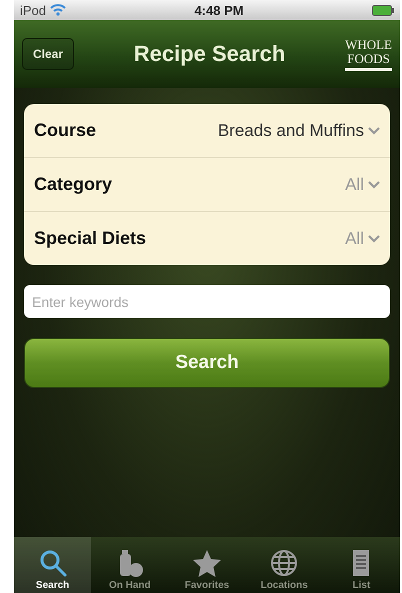 The image size is (402, 593). Describe the element at coordinates (368, 54) in the screenshot. I see `store-logo: WHOLE FOODS` at that location.